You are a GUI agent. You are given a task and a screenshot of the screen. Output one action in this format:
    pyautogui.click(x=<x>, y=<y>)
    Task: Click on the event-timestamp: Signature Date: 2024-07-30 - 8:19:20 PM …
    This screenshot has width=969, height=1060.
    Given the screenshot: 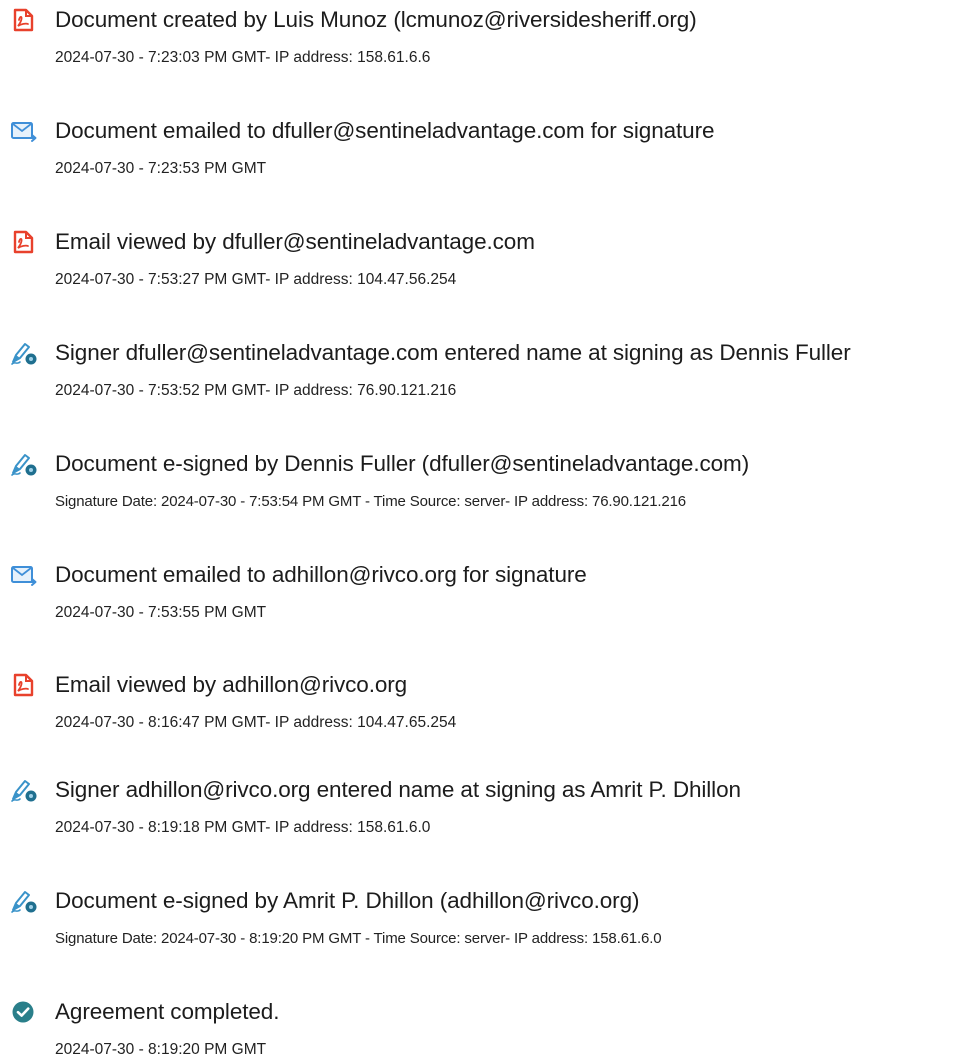 What is the action you would take?
    pyautogui.click(x=358, y=938)
    